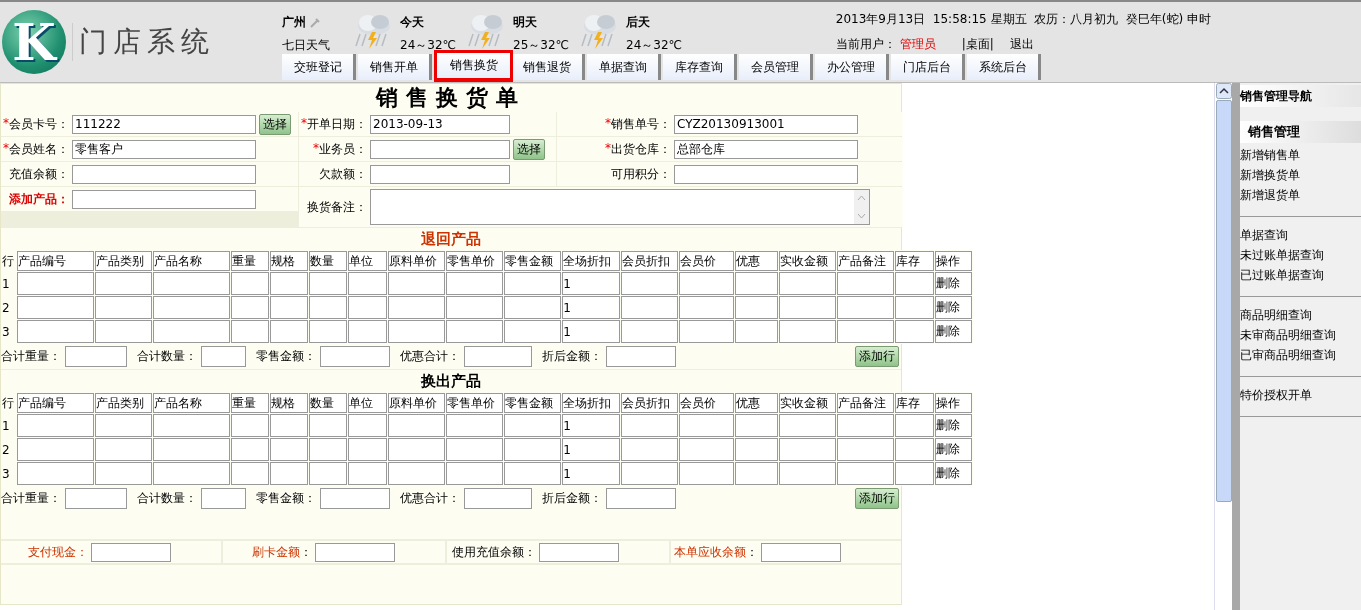 The height and width of the screenshot is (610, 1361). I want to click on sidebar-item: 未审商品明细查询, so click(1300, 335).